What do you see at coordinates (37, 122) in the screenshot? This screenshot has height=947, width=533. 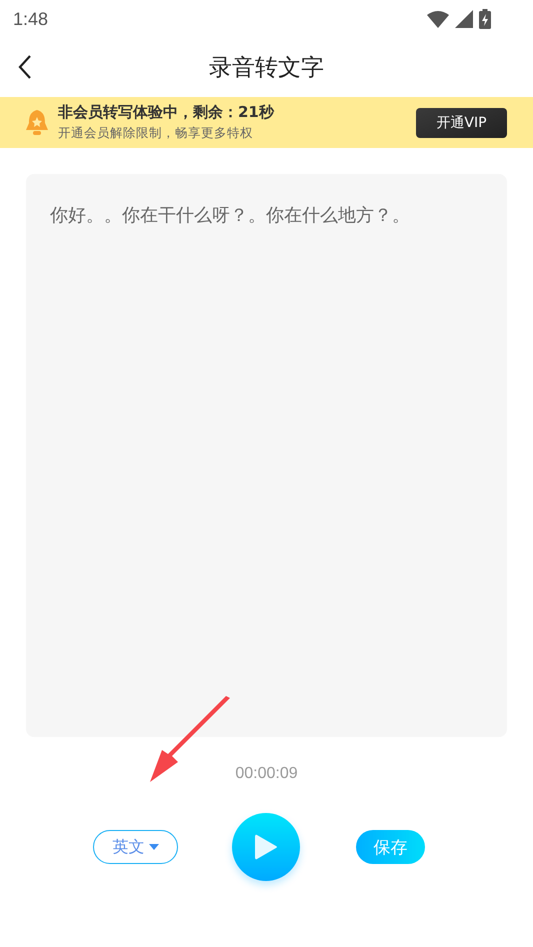 I see `bell-icon` at bounding box center [37, 122].